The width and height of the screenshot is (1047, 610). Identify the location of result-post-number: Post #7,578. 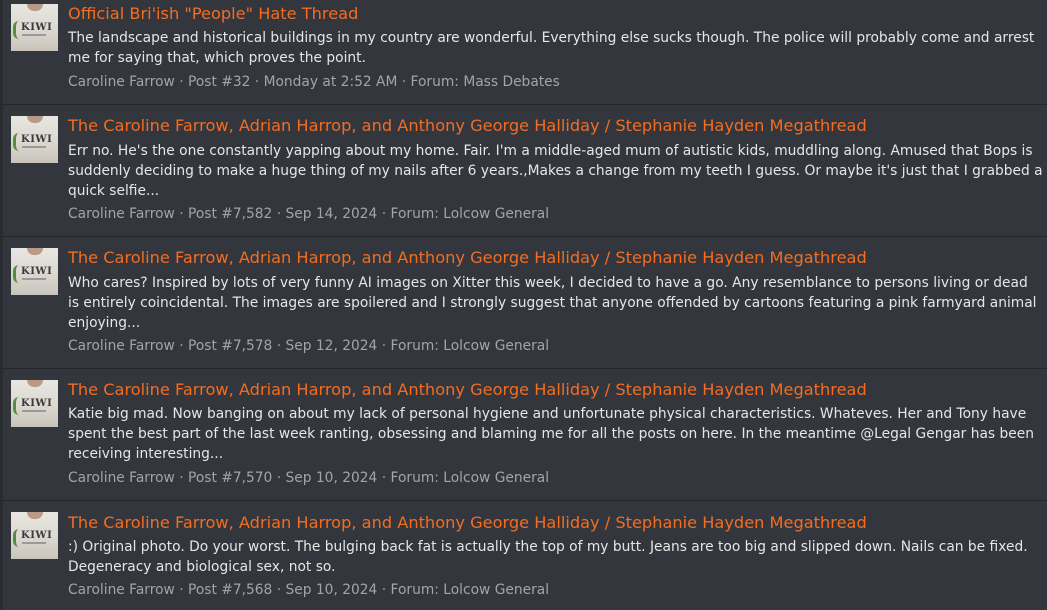
(230, 346).